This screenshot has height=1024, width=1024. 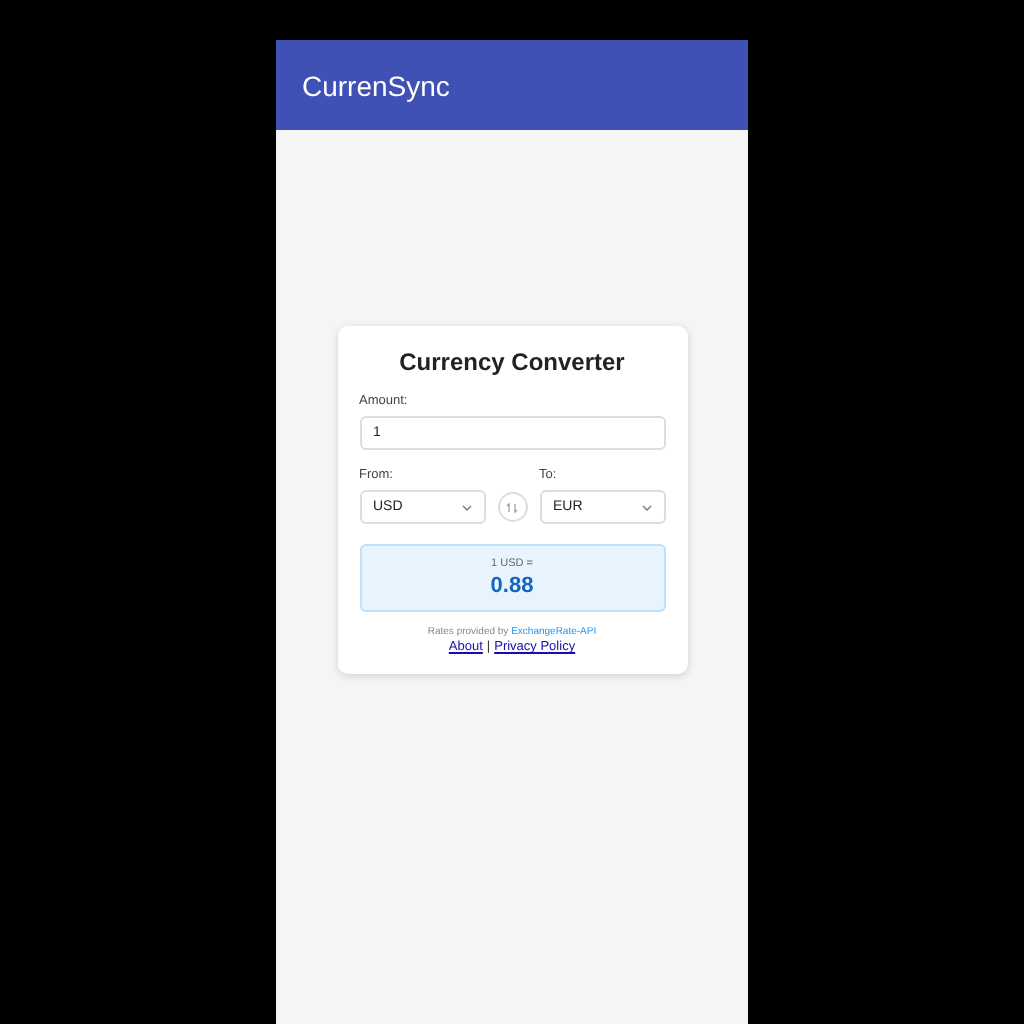 I want to click on swap-button, so click(x=512, y=507).